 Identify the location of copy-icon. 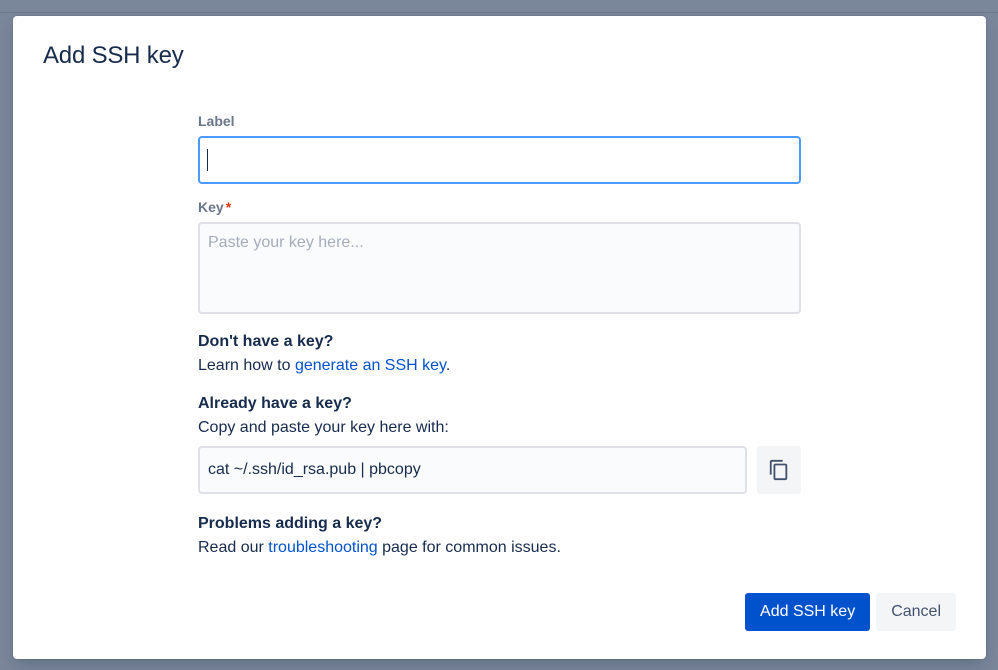
(778, 470).